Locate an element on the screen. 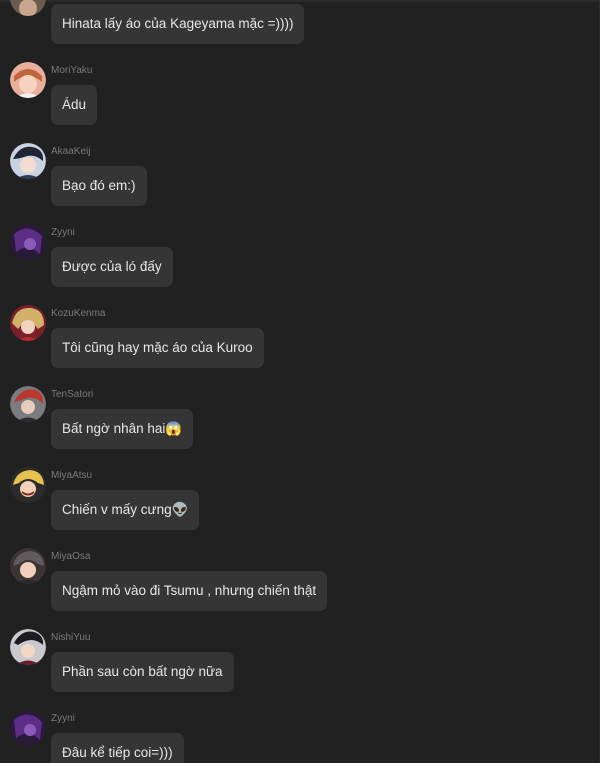  message-text: Bất ngờ nhân hai😱 is located at coordinates (122, 429).